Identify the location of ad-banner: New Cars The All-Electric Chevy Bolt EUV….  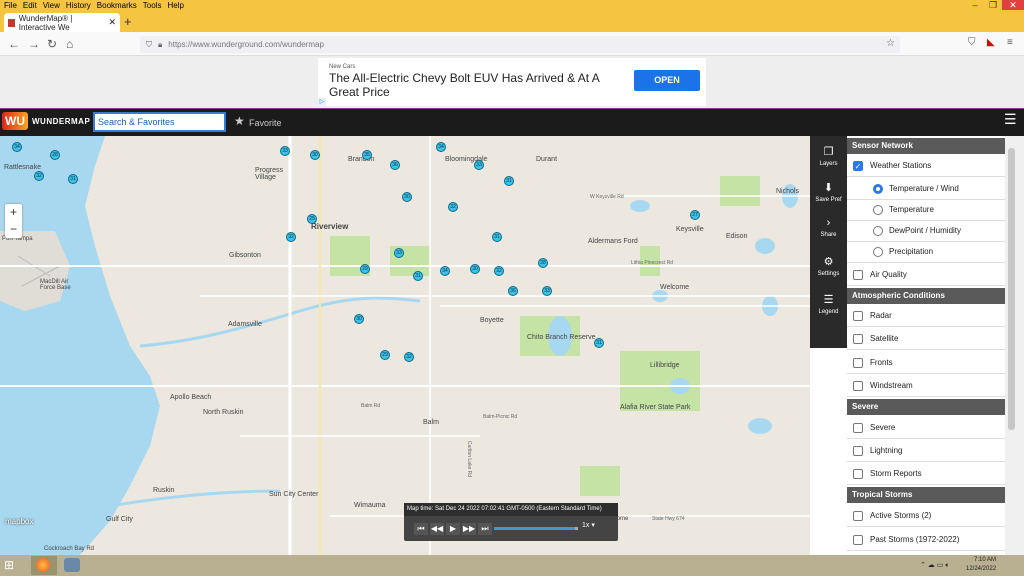
(512, 82).